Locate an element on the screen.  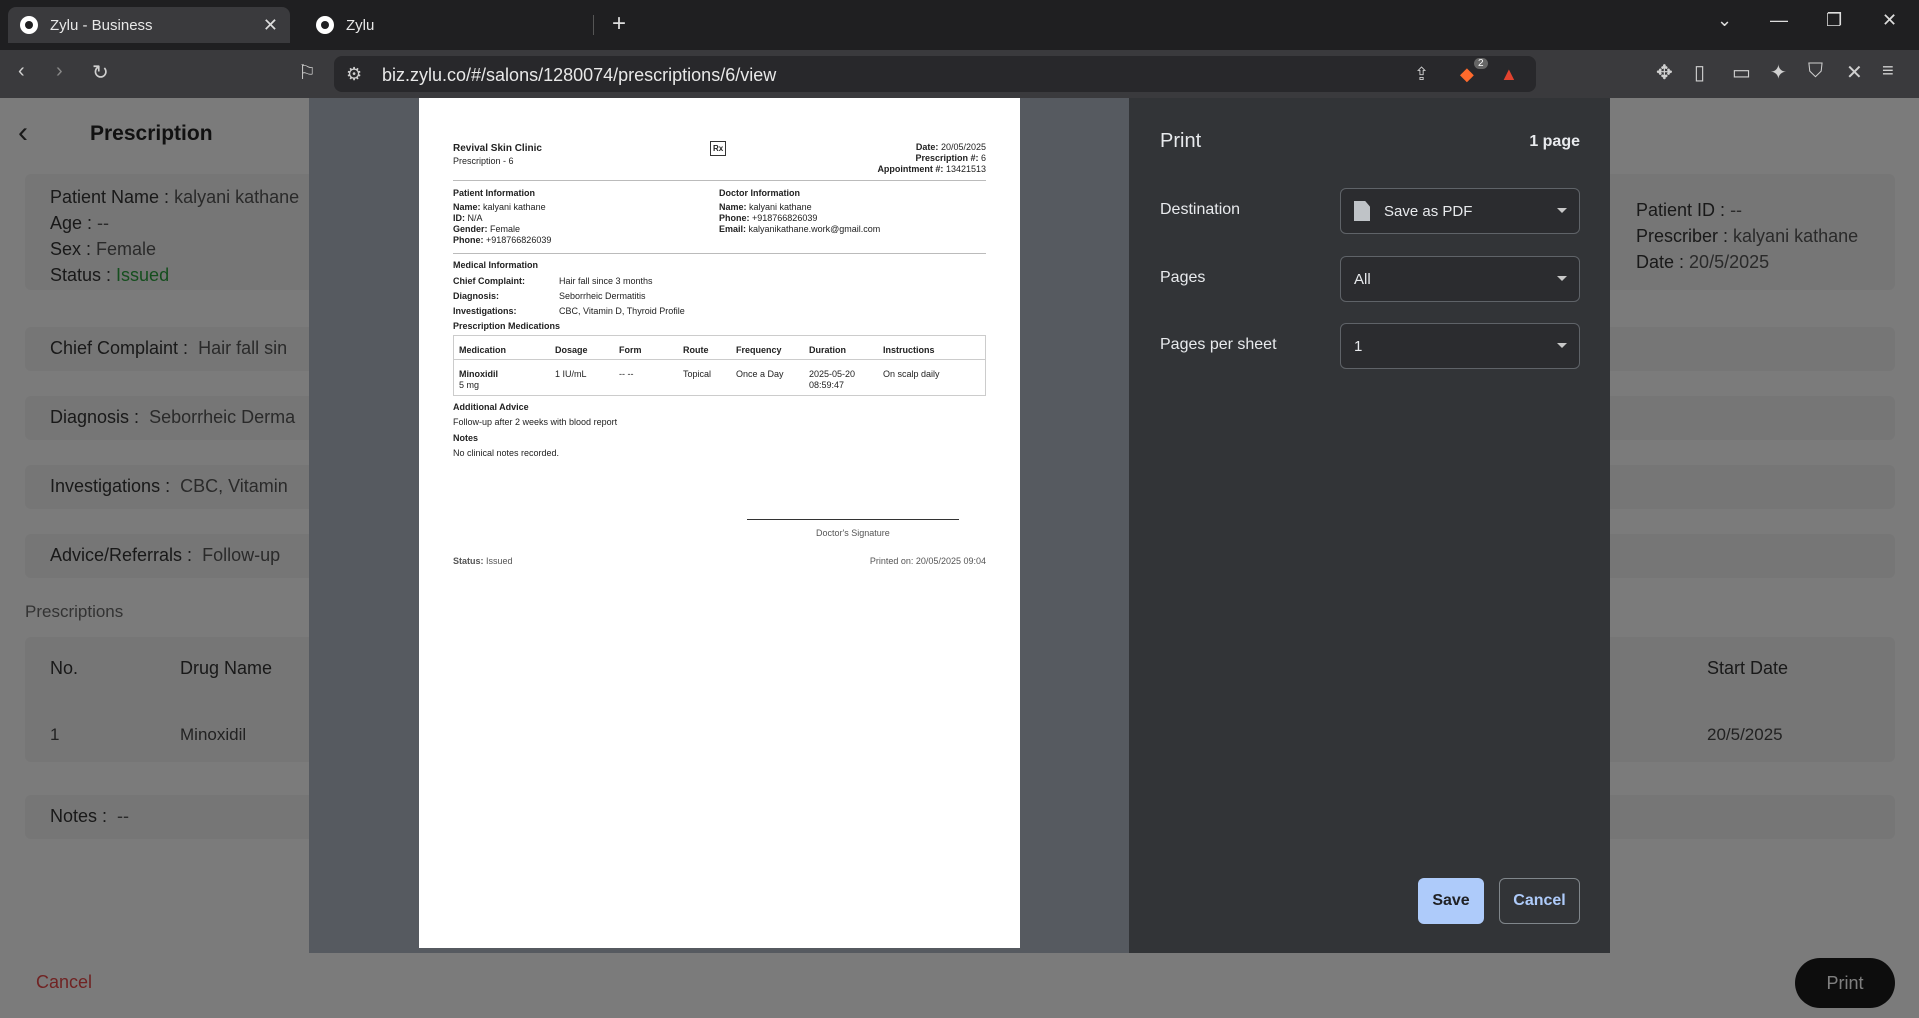
tools-icon: ✕ is located at coordinates (1854, 72).